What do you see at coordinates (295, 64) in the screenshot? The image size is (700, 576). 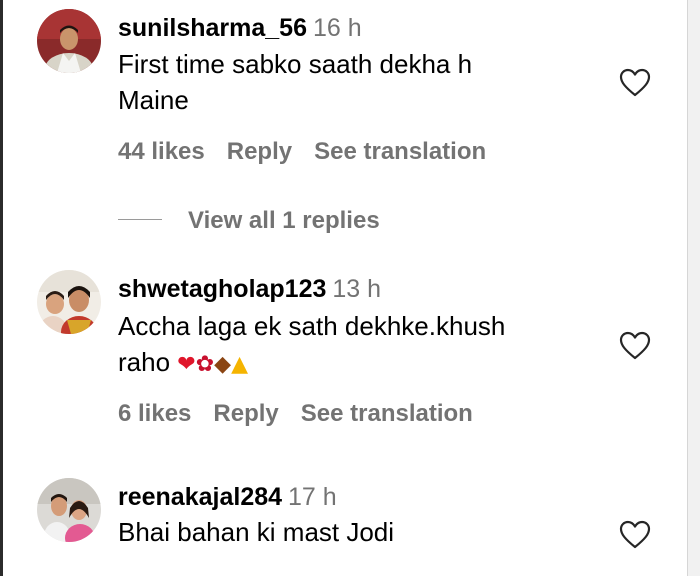 I see `comment-text-line: First time sabko saath dekha h` at bounding box center [295, 64].